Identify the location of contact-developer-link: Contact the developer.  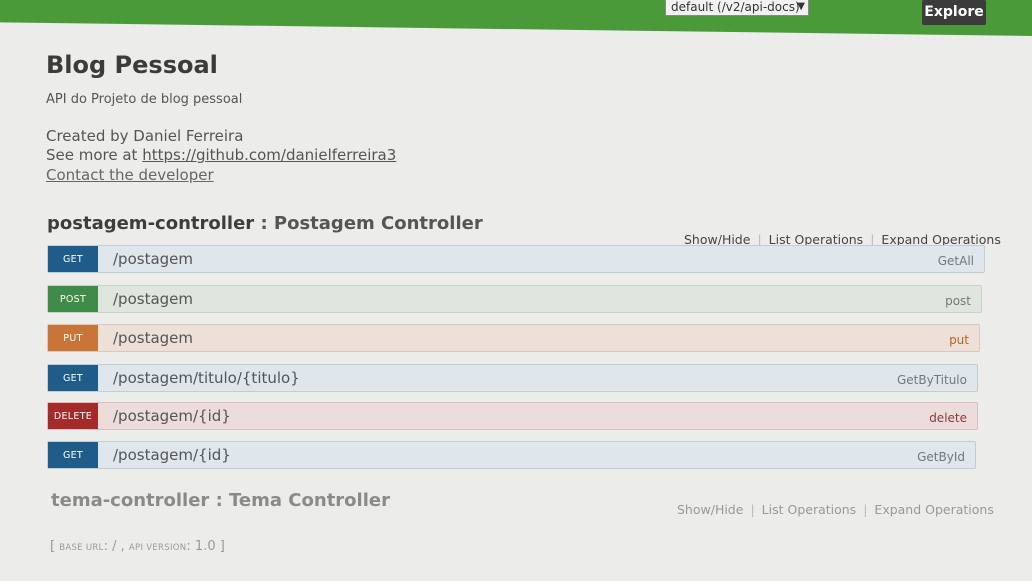
(130, 175).